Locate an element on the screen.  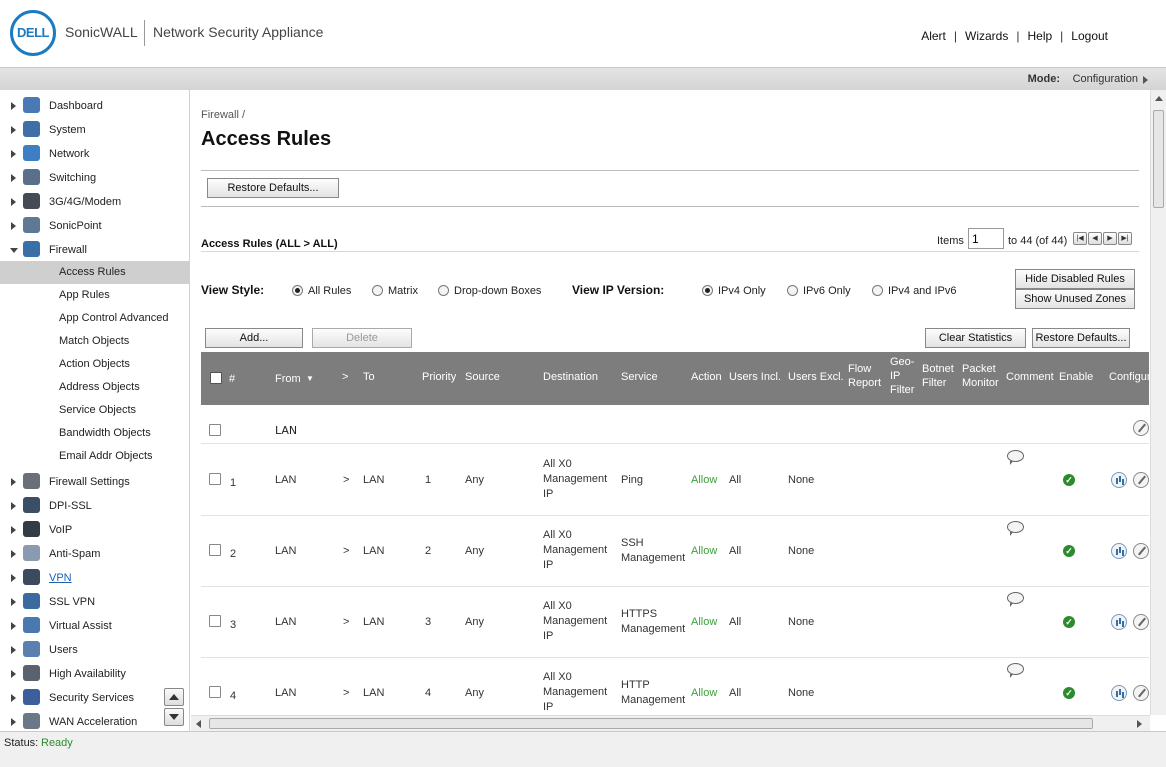
alert-link: Alert is located at coordinates (933, 36).